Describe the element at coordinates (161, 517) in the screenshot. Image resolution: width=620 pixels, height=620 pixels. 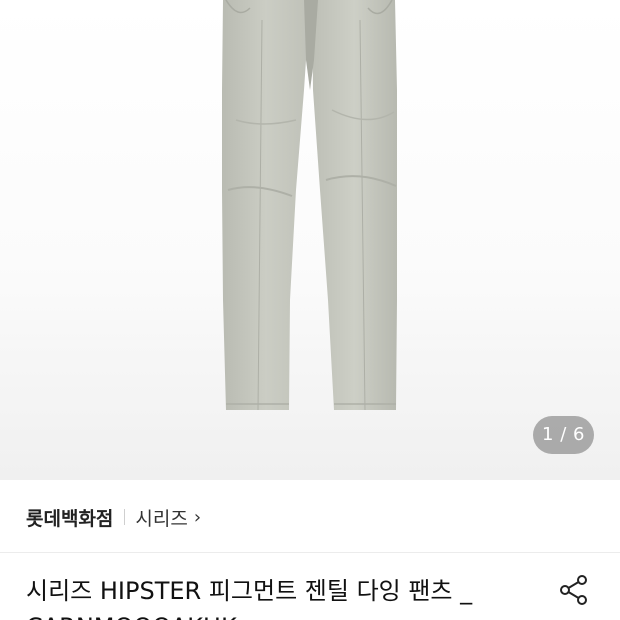
I see `breadcrumb-brand-link: 시리즈` at that location.